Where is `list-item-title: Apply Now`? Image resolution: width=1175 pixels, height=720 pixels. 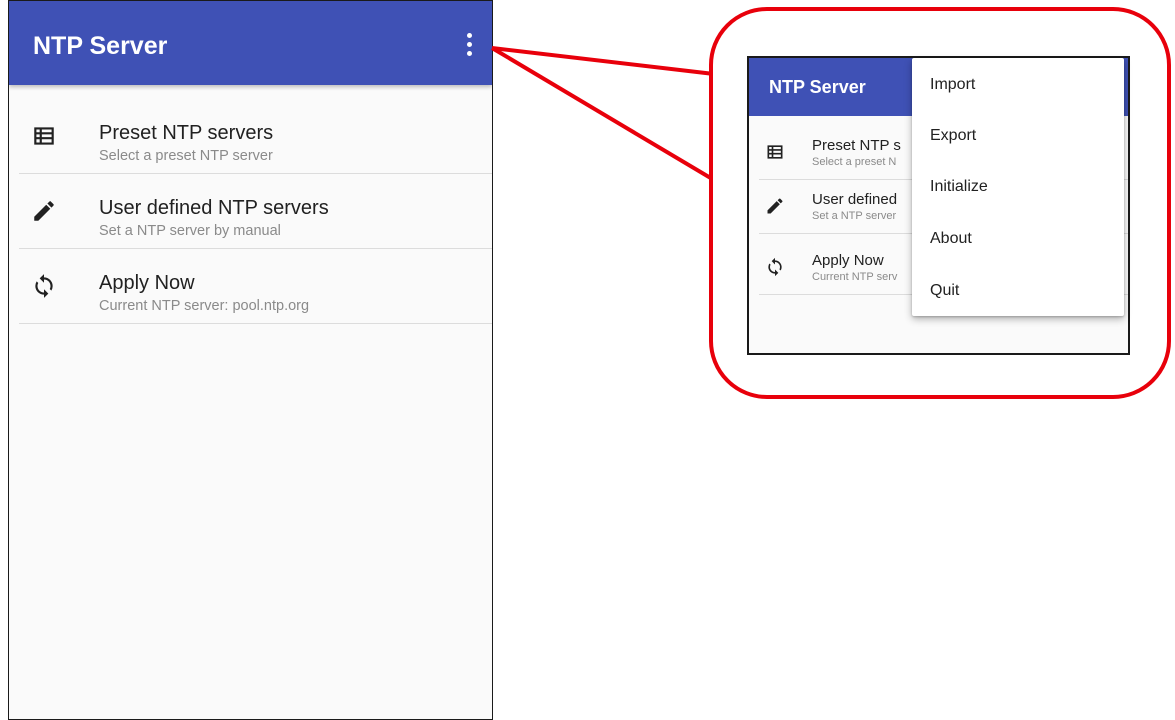
list-item-title: Apply Now is located at coordinates (147, 283).